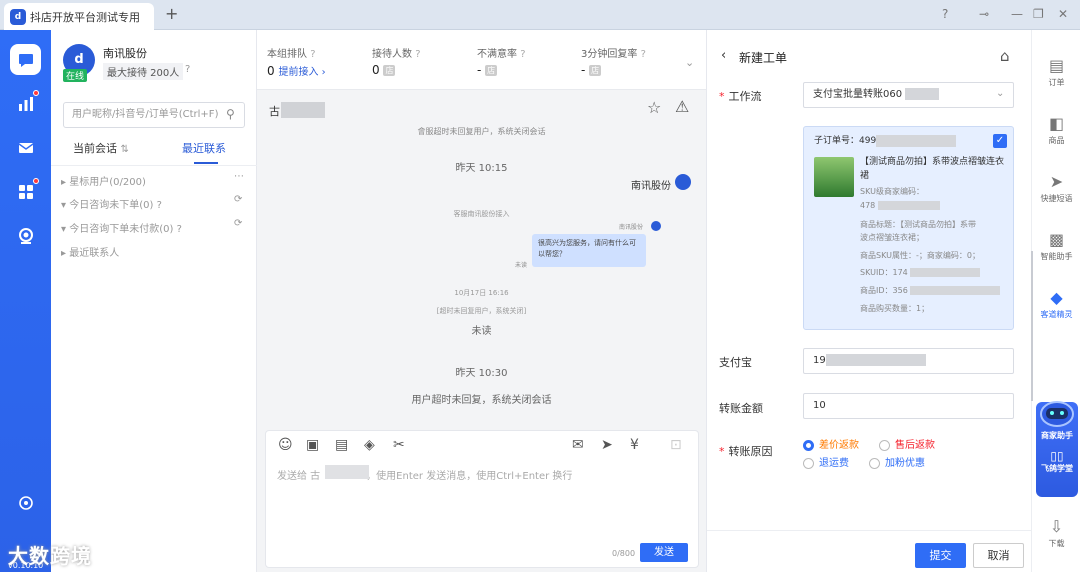  What do you see at coordinates (204, 148) in the screenshot?
I see `tab-recent-contacts: 最近联系` at bounding box center [204, 148].